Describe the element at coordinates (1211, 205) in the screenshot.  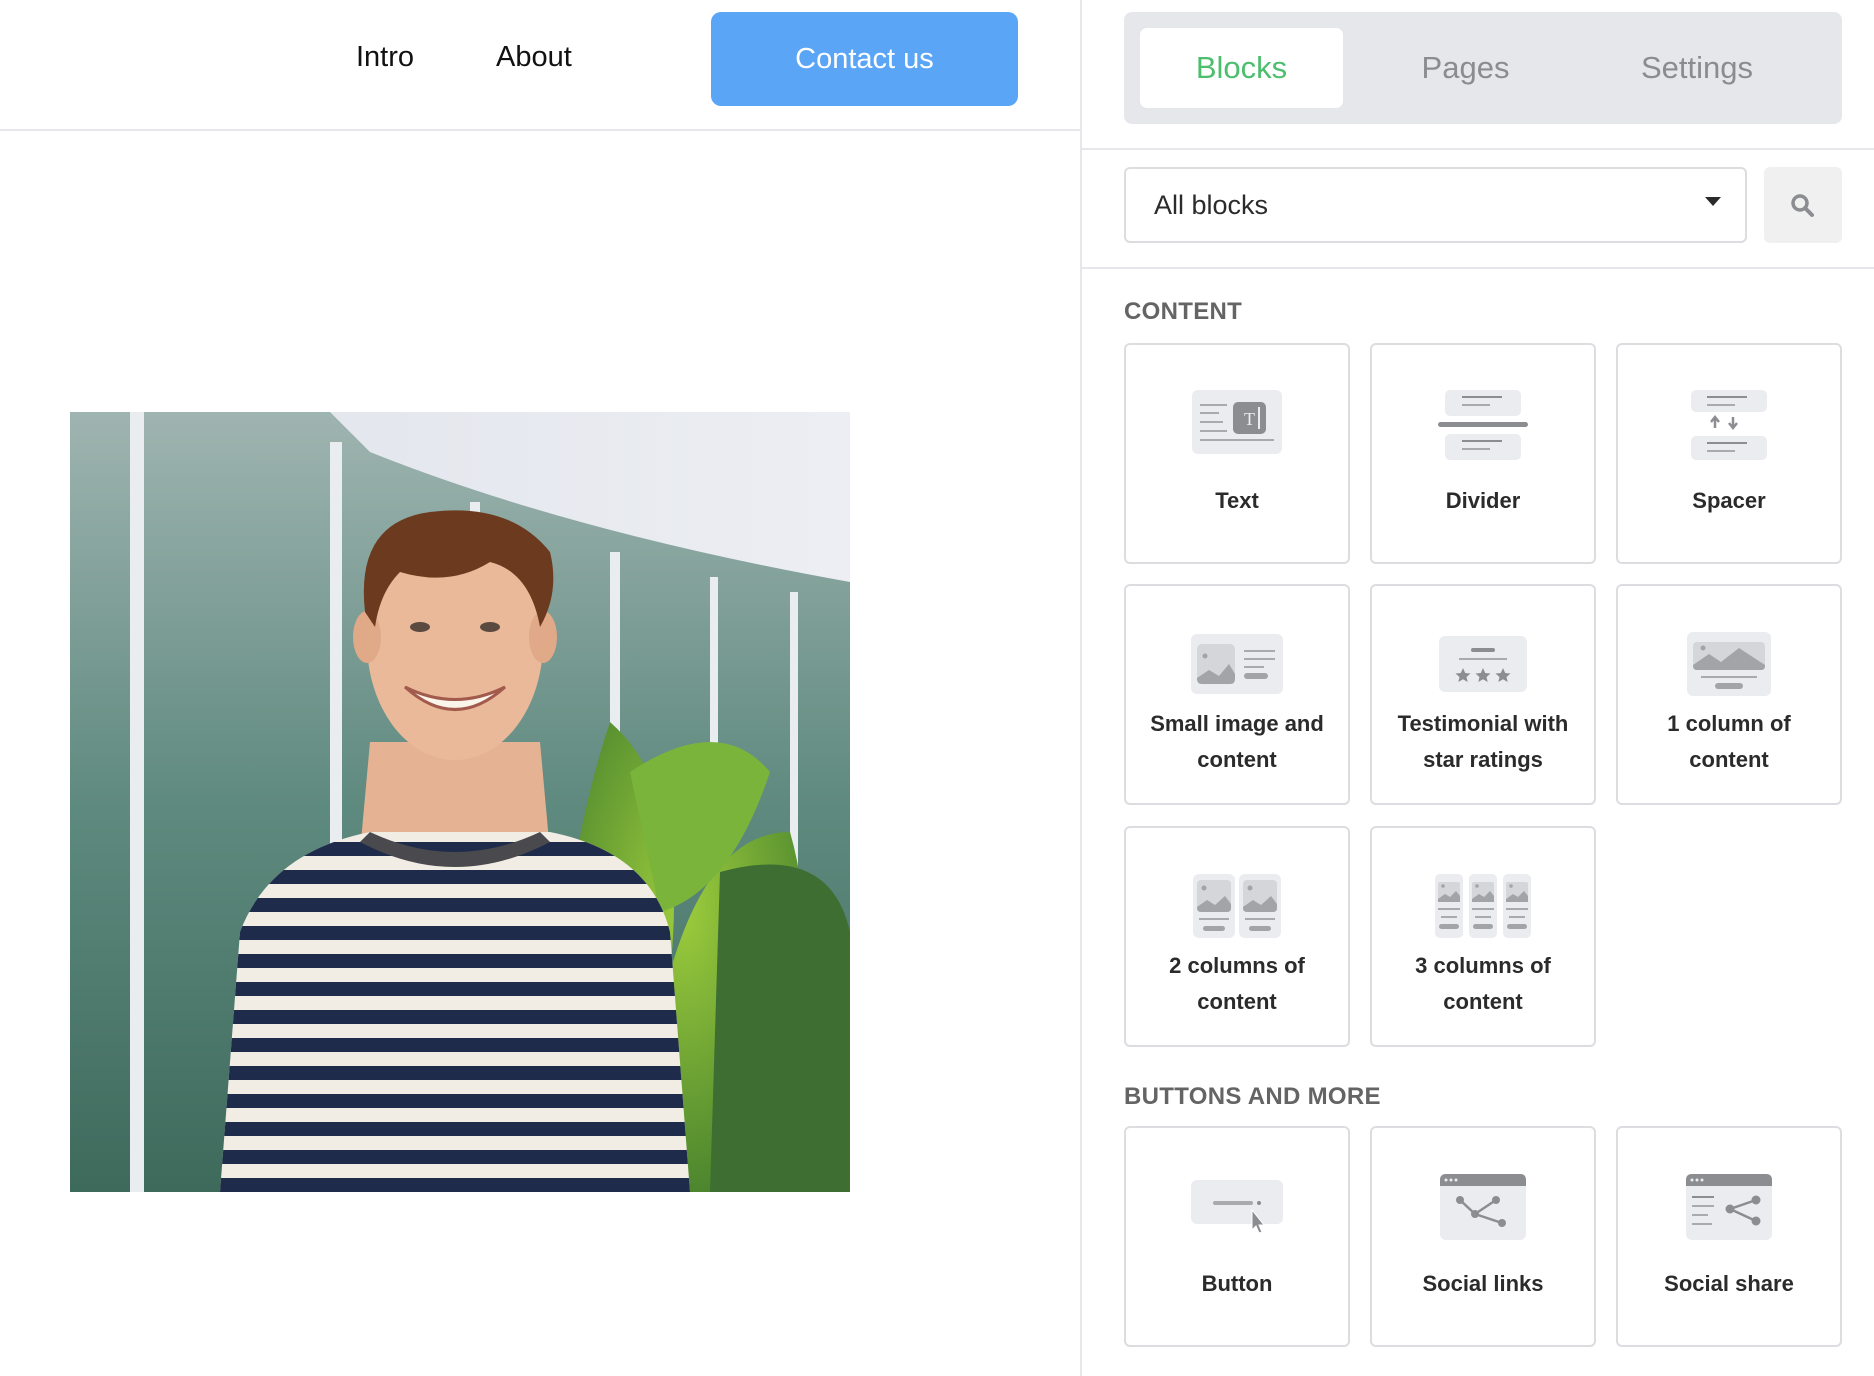
I see `block-filter-value: All blocks` at that location.